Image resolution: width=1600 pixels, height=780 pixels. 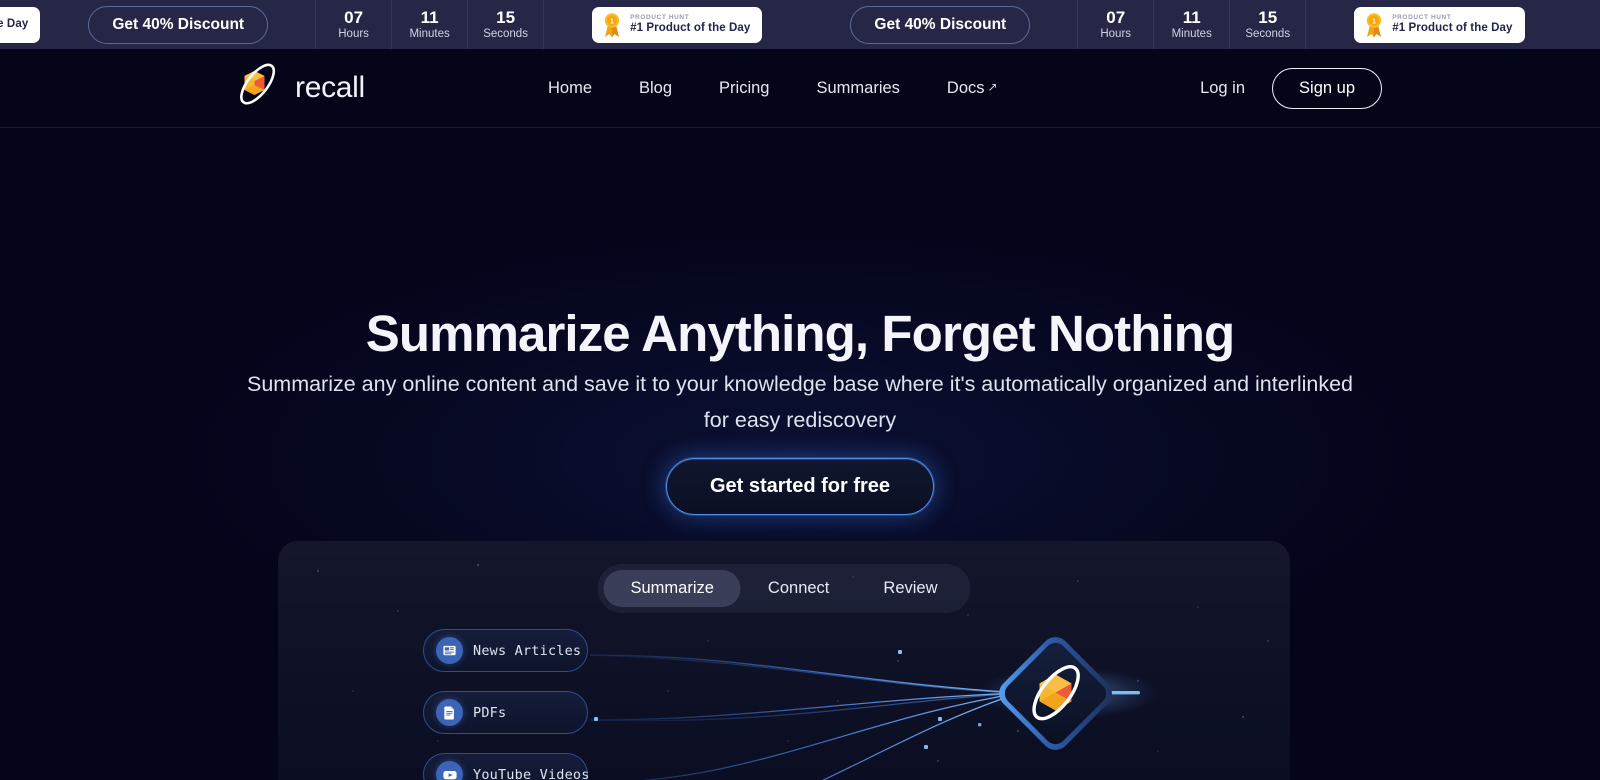 I want to click on nav-auth-actions: Log in Sign up, so click(x=1291, y=88).